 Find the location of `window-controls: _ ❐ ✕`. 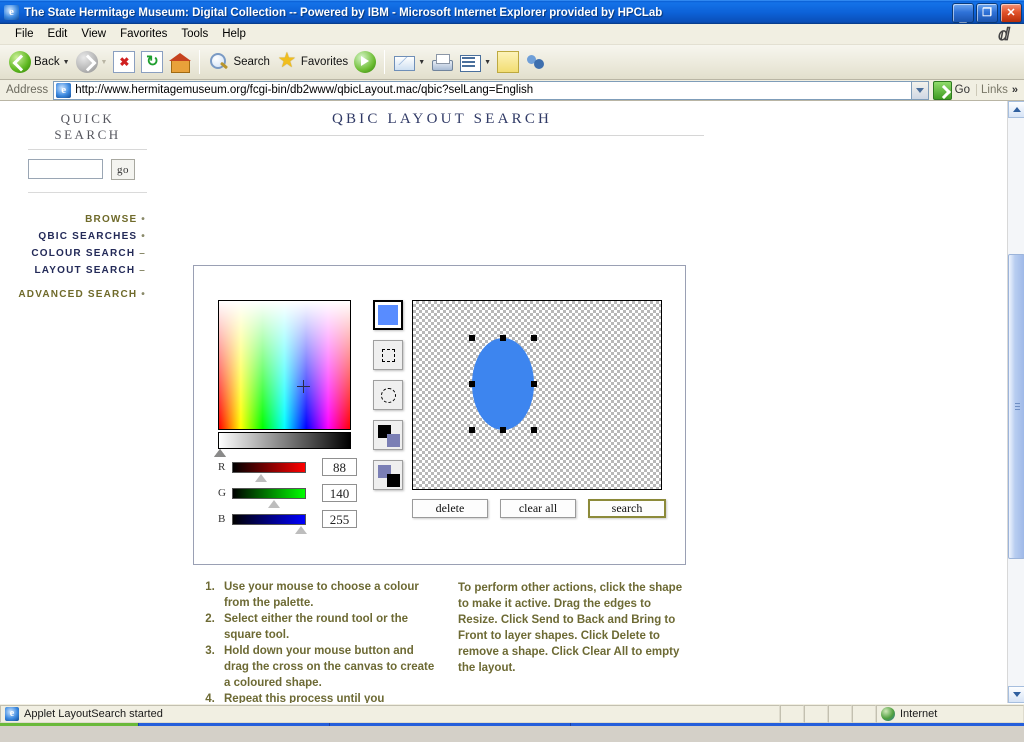

window-controls: _ ❐ ✕ is located at coordinates (987, 13).